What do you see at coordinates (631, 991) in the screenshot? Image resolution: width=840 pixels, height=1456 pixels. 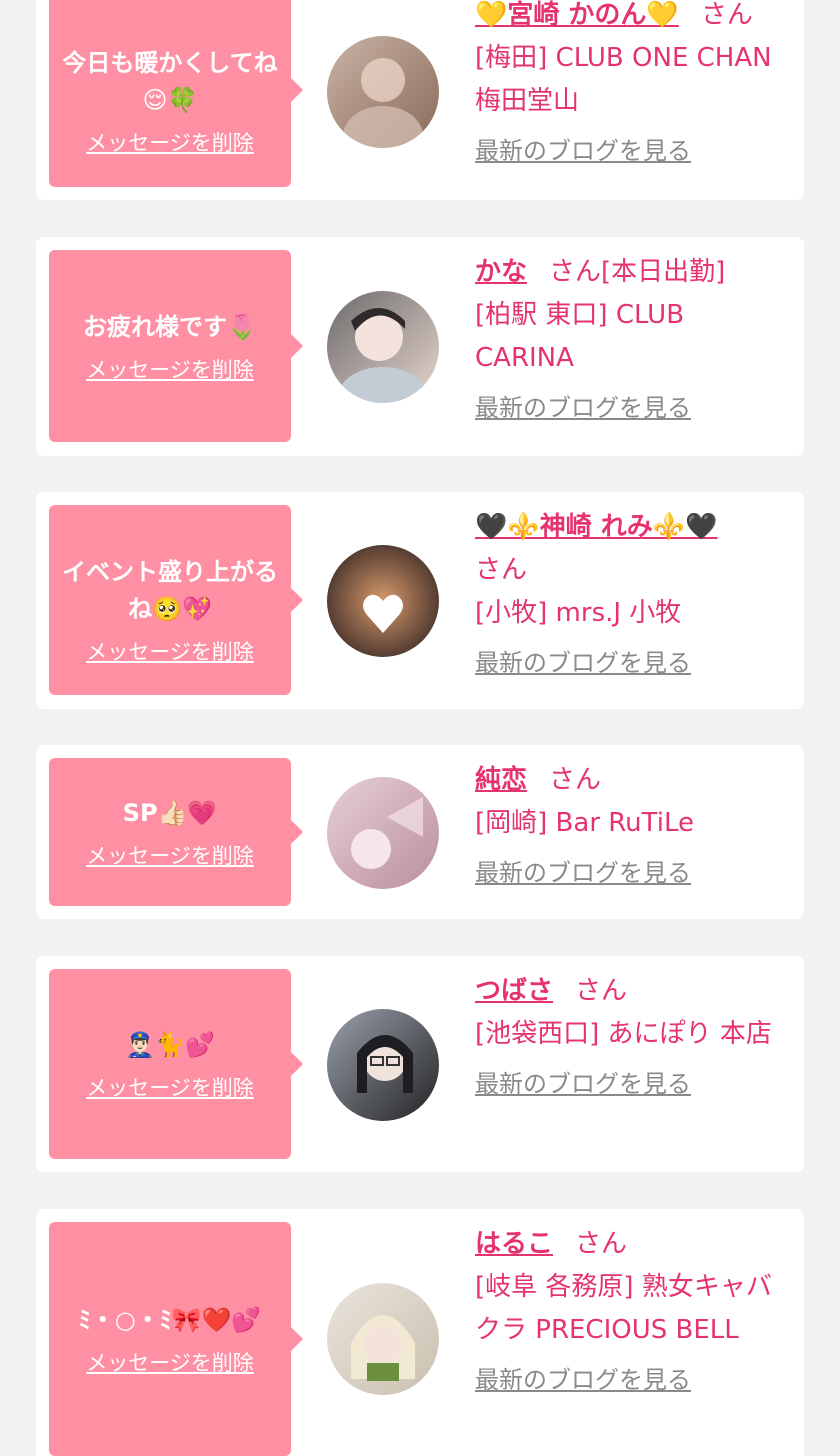 I see `name-line: つばさ さん` at bounding box center [631, 991].